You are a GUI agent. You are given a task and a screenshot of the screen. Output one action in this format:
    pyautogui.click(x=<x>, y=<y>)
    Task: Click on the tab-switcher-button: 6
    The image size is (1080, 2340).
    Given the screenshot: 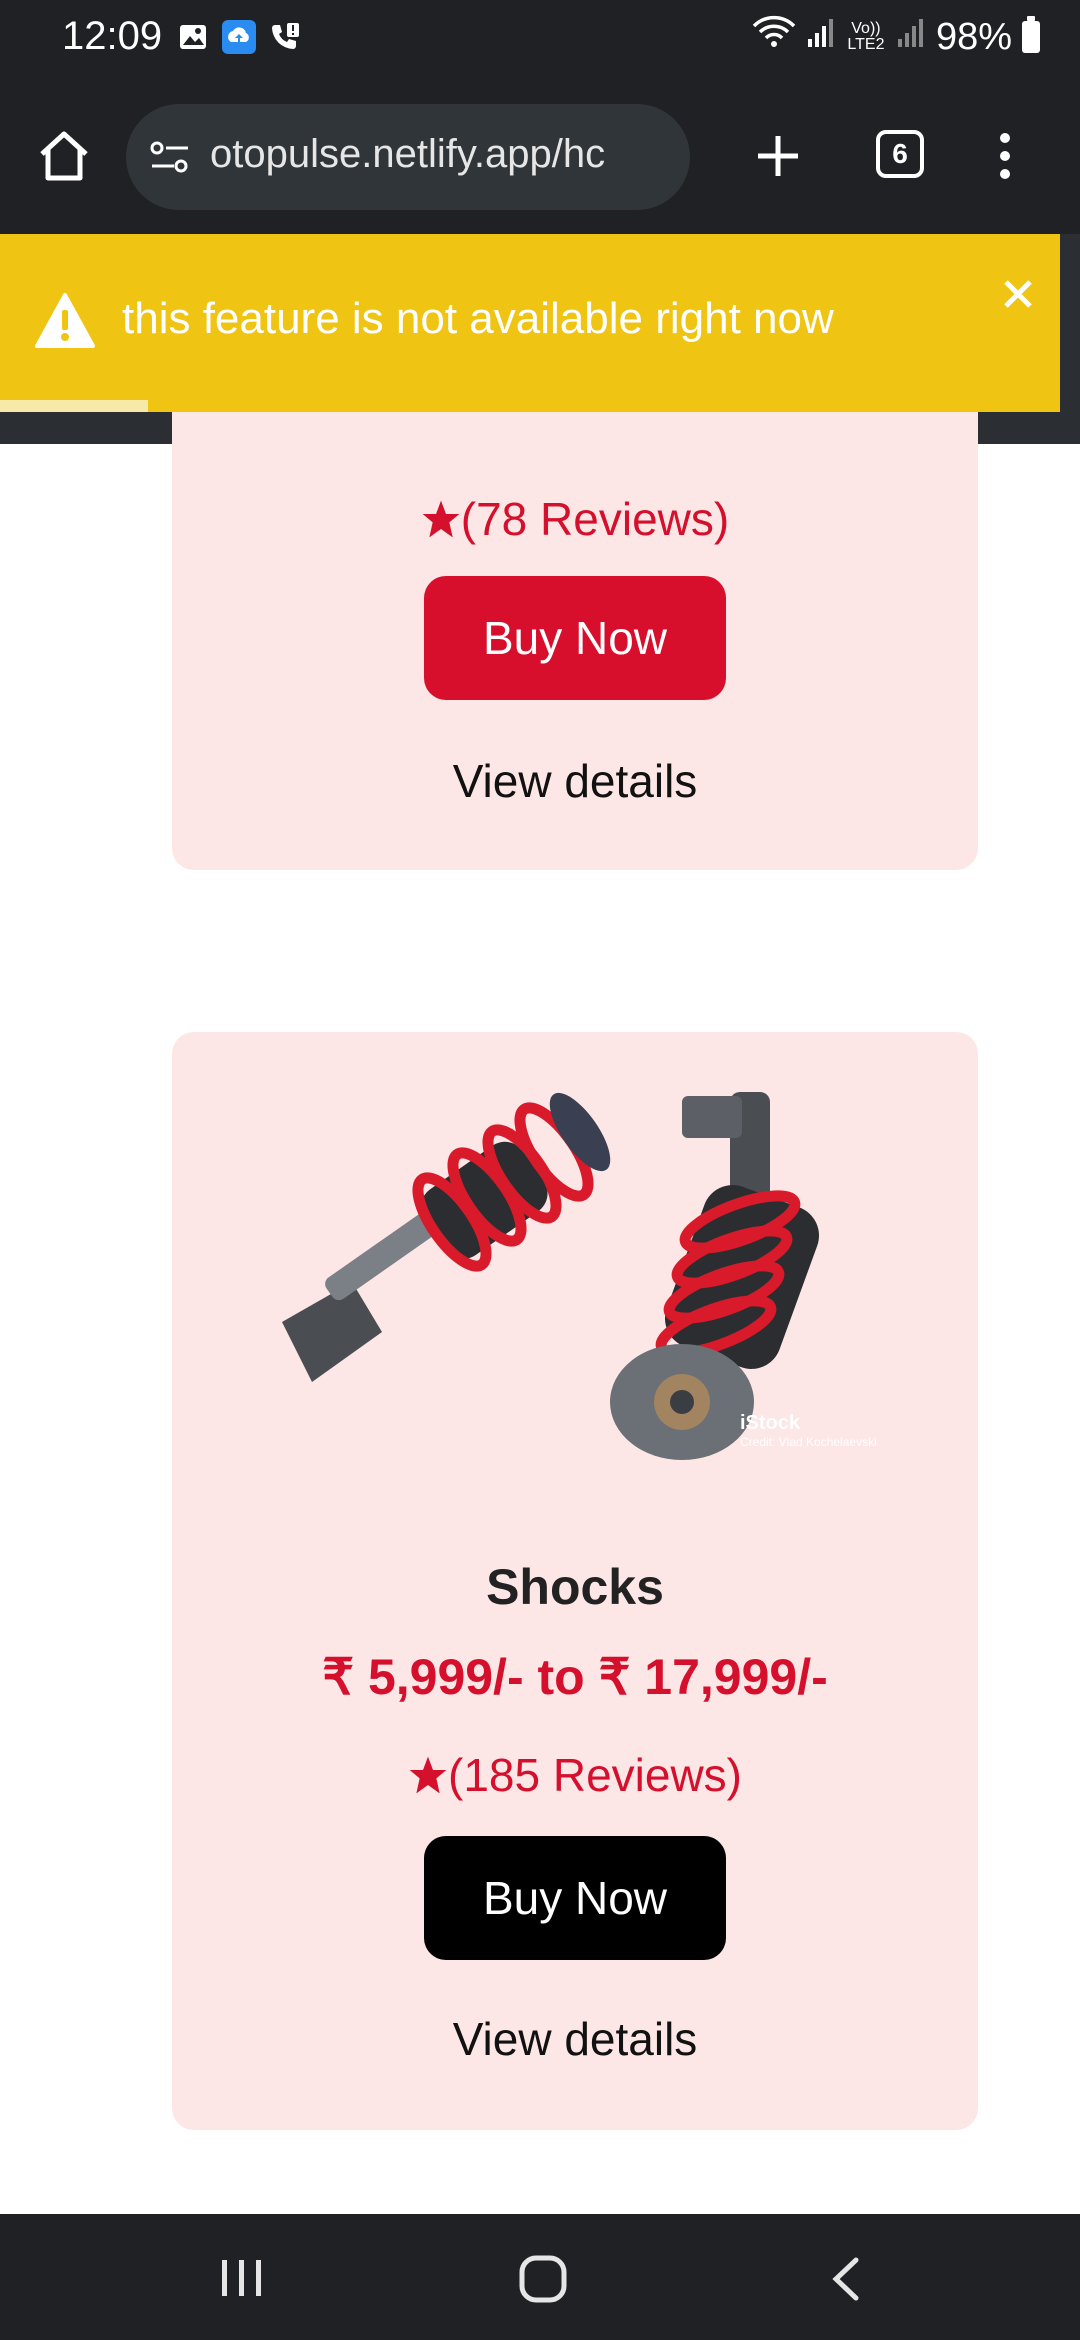 What is the action you would take?
    pyautogui.click(x=900, y=154)
    